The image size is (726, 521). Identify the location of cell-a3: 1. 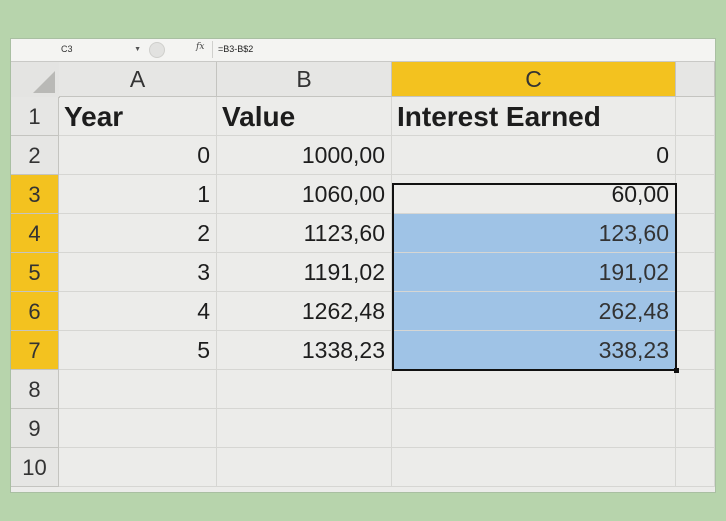
(138, 194).